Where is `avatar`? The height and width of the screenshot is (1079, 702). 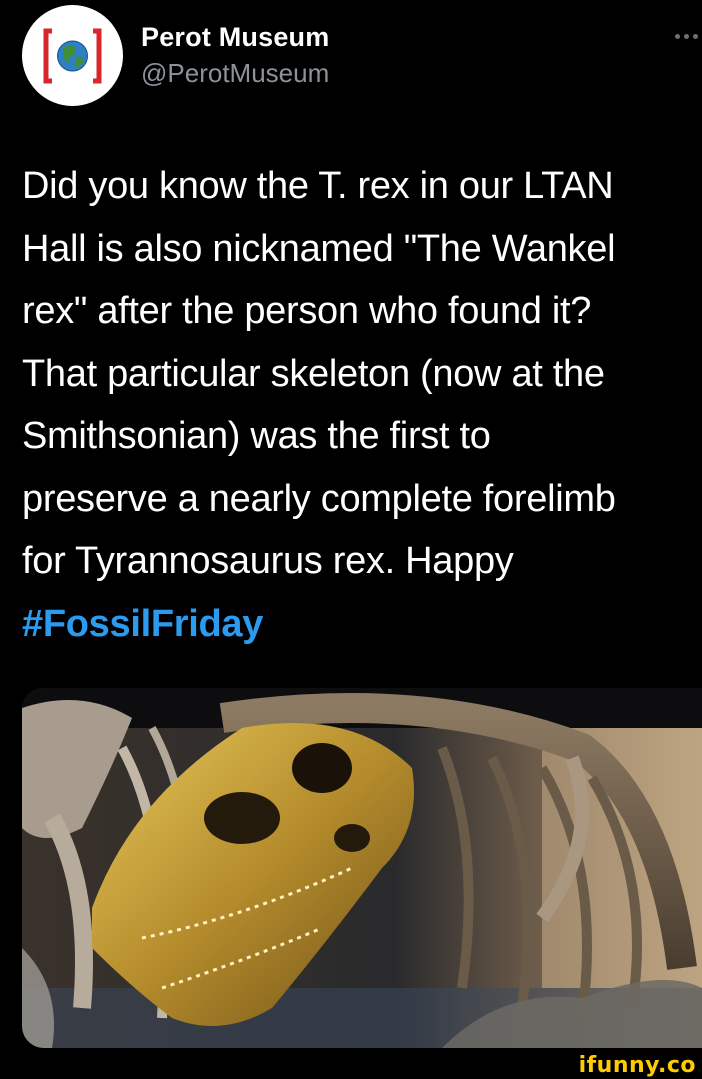
avatar is located at coordinates (72, 55).